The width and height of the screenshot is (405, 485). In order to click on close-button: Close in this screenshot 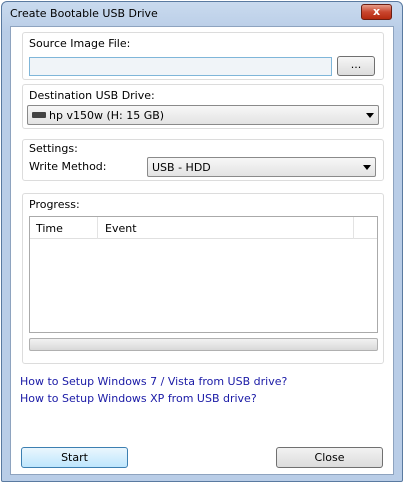, I will do `click(329, 457)`.